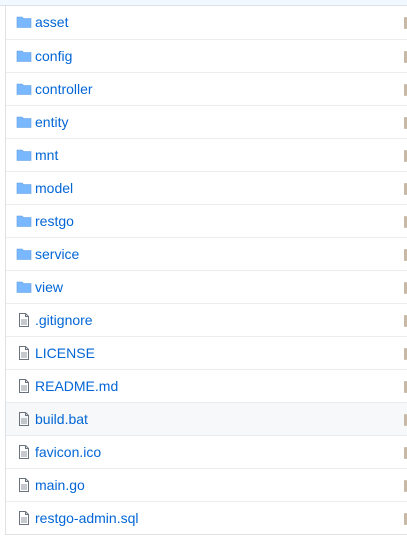 Image resolution: width=407 pixels, height=536 pixels. I want to click on folder-link: view, so click(49, 287).